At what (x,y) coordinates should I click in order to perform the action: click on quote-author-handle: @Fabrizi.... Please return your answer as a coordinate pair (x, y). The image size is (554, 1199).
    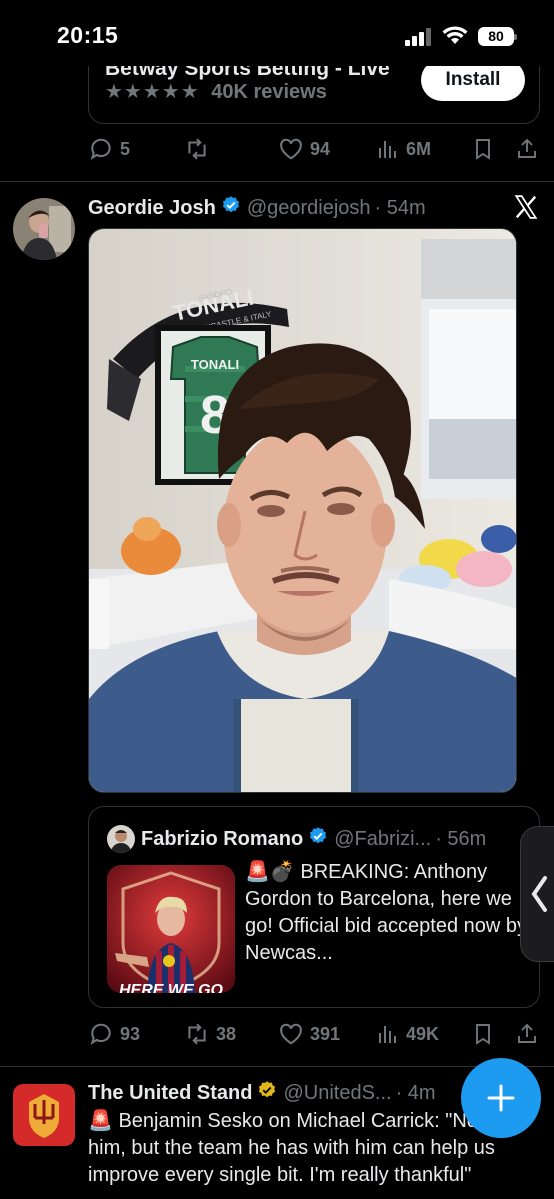
    Looking at the image, I should click on (383, 838).